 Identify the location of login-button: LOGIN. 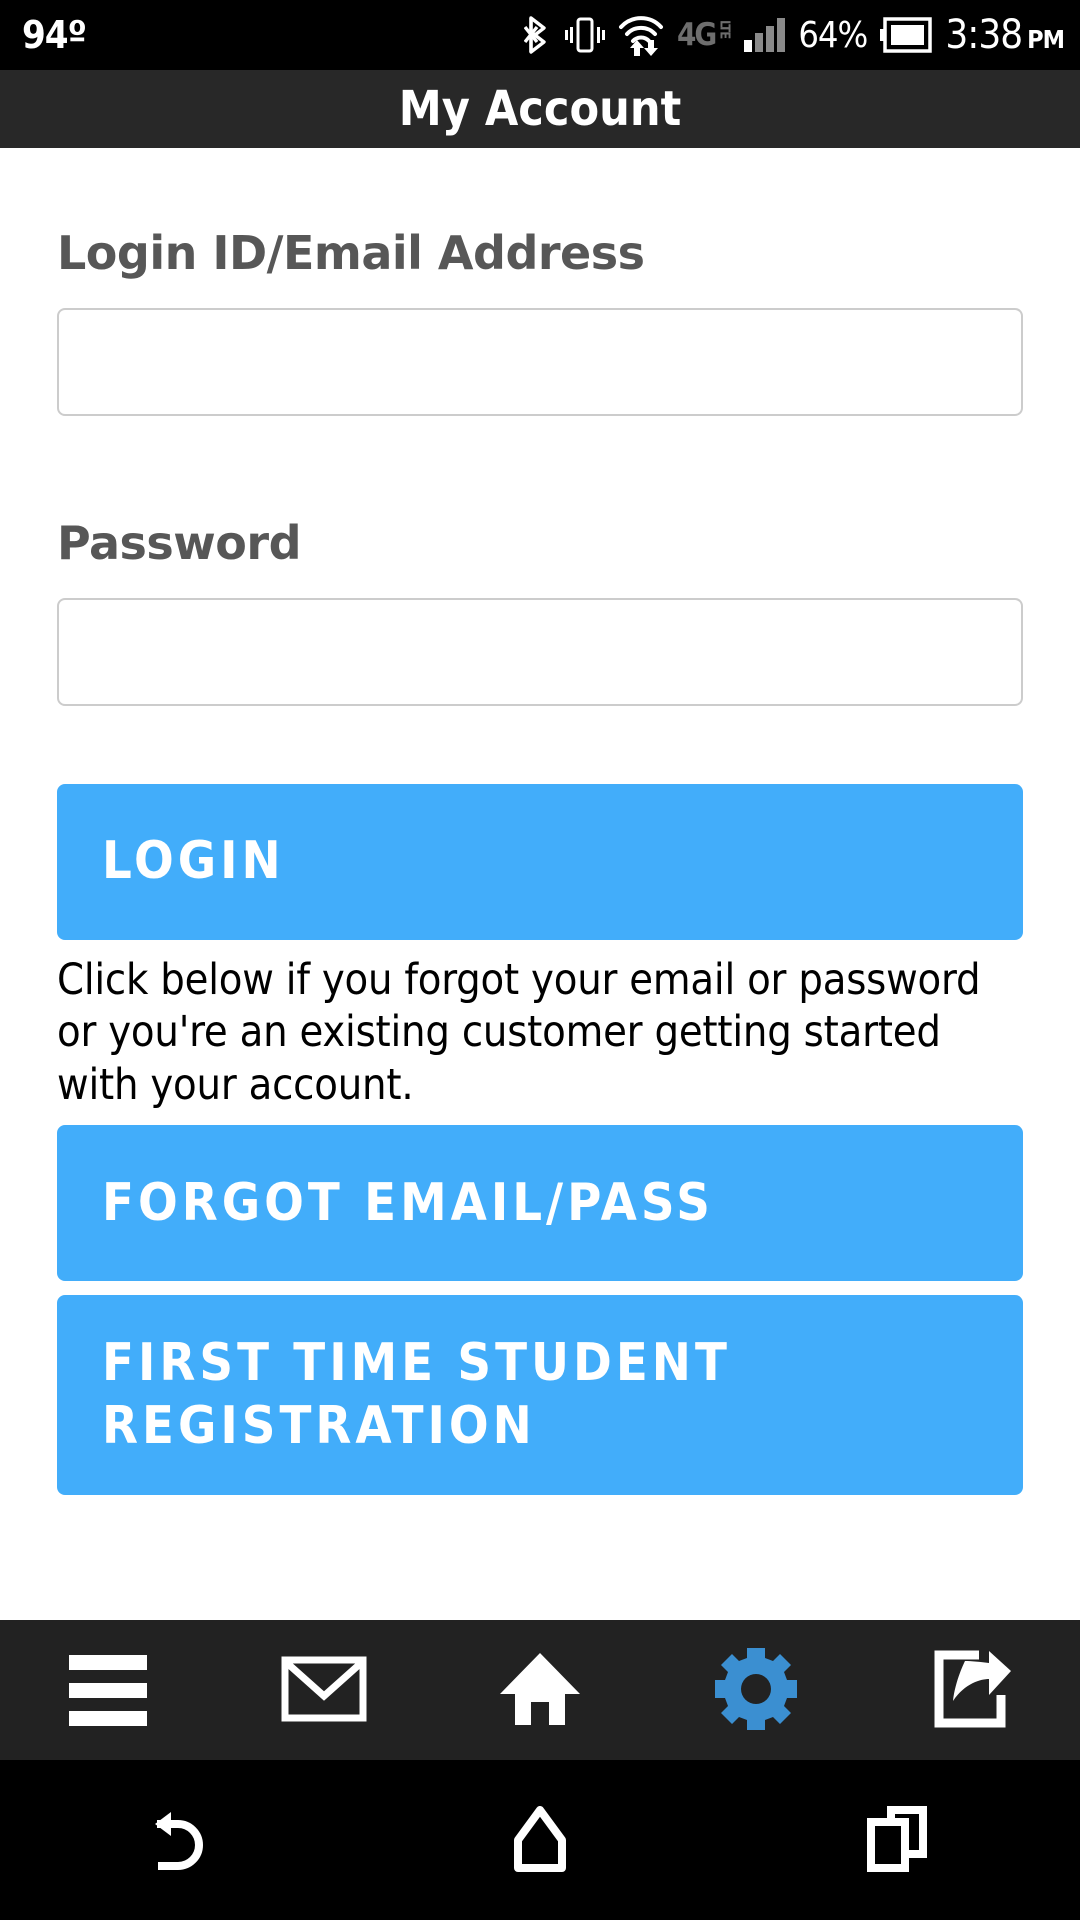
(540, 862).